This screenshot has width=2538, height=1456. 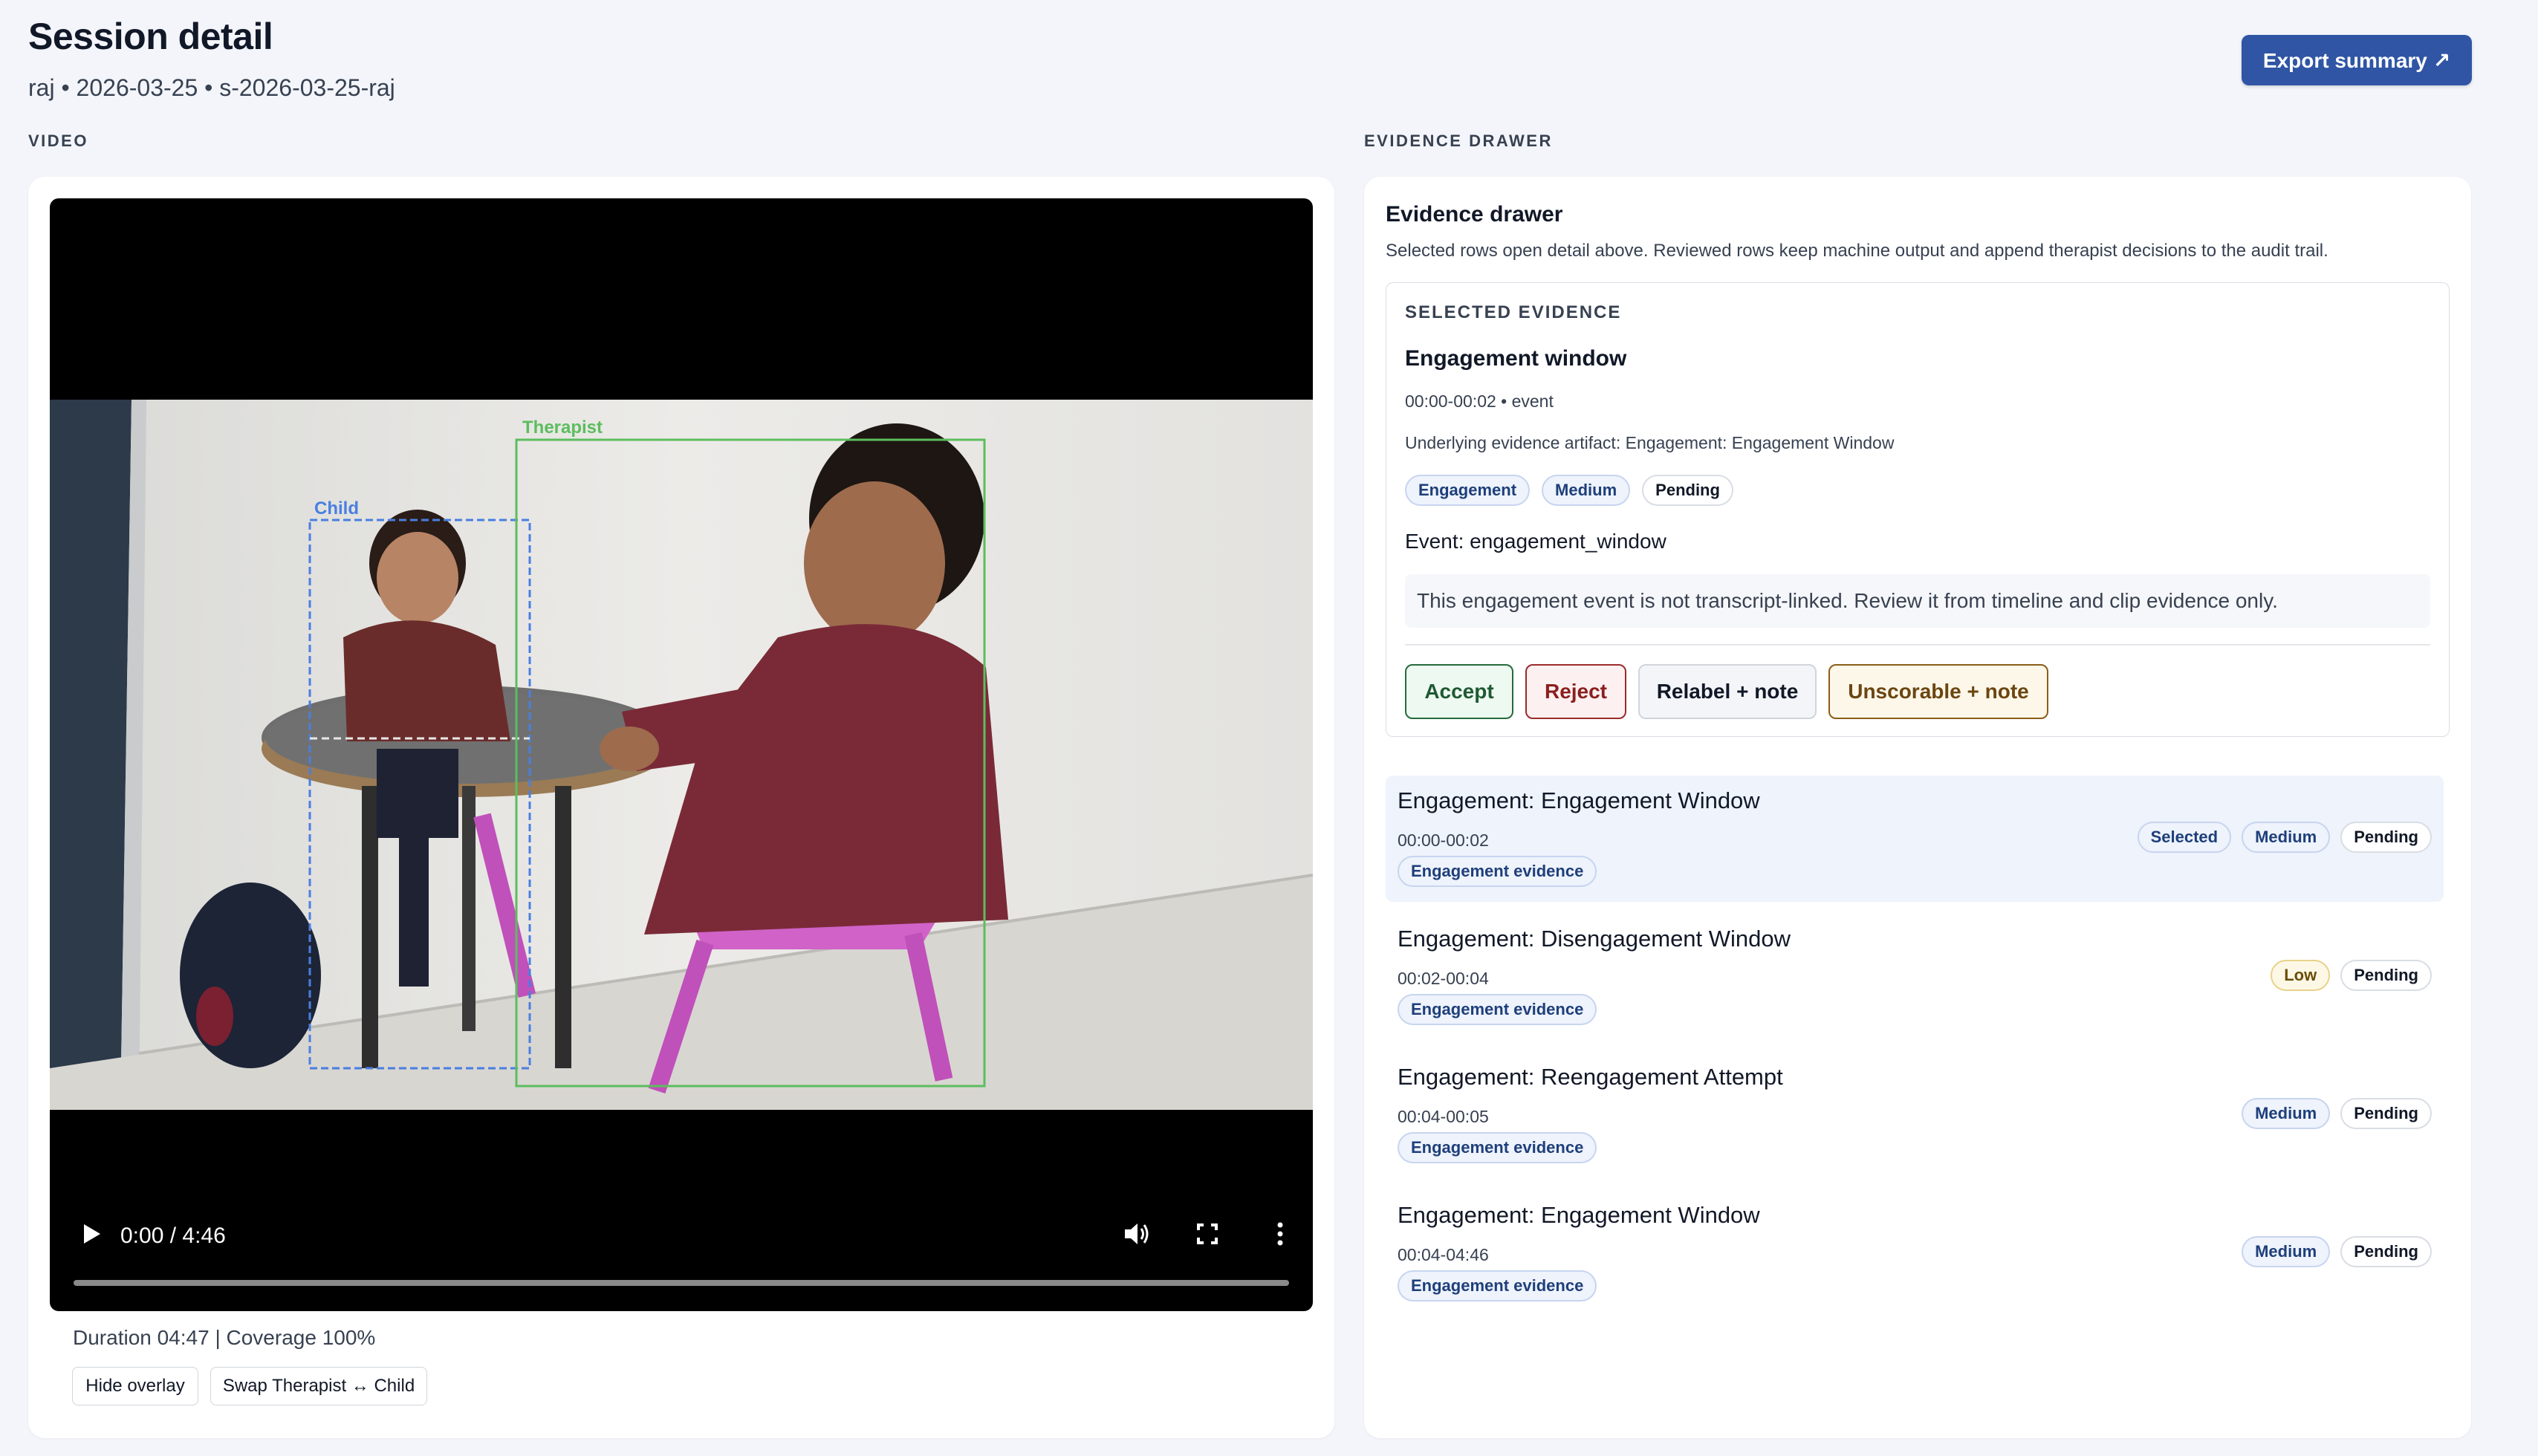 I want to click on selected-evidence-tags: Engagement Medium Pending, so click(x=1569, y=490).